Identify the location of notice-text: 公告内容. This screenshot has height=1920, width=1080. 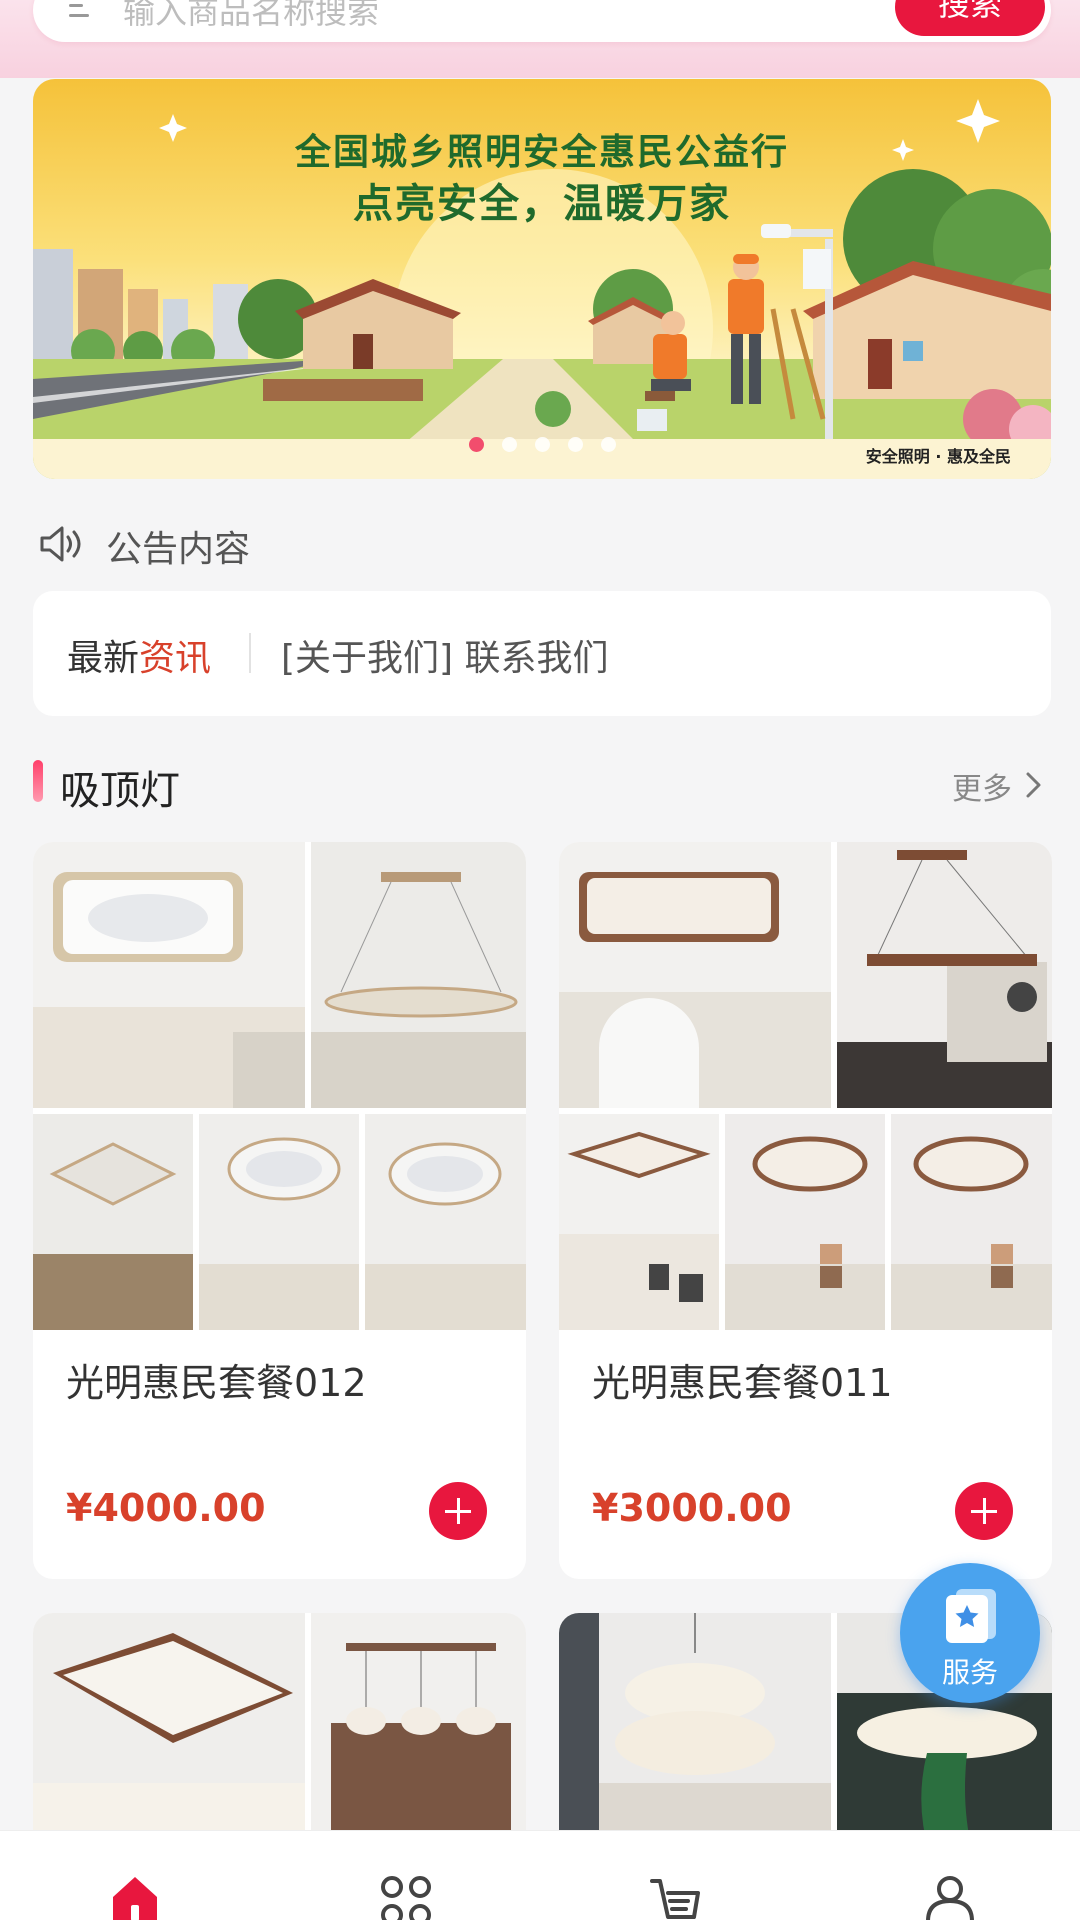
(178, 549).